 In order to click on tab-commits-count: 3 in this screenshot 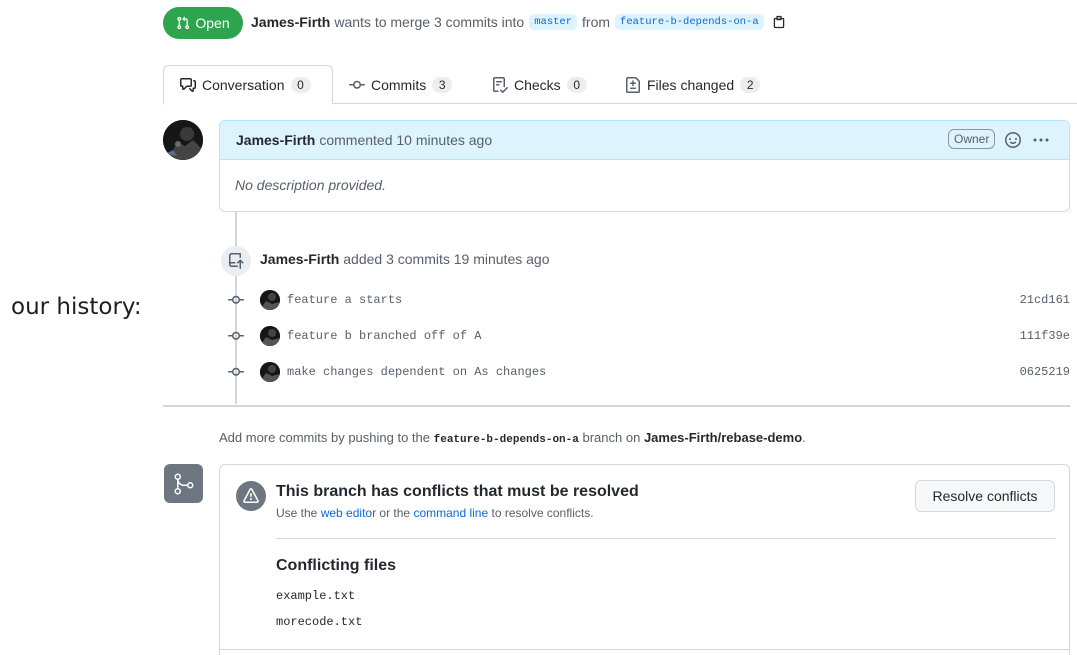, I will do `click(442, 84)`.